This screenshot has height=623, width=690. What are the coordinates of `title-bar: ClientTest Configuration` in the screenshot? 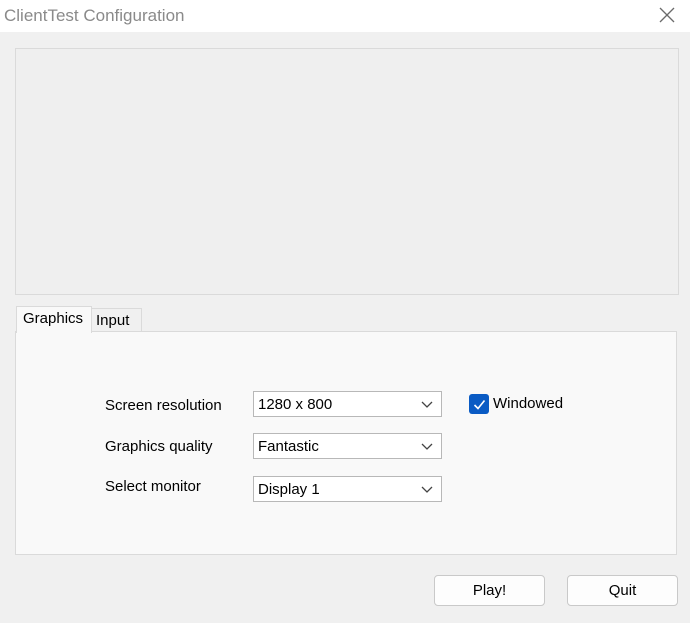 It's located at (345, 16).